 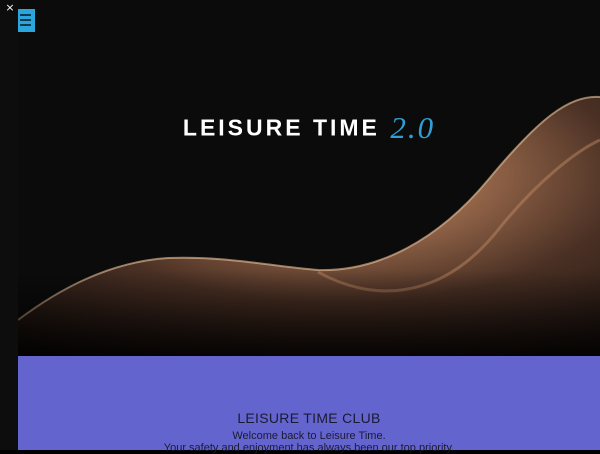 What do you see at coordinates (413, 127) in the screenshot?
I see `hero-title-version: 2.0` at bounding box center [413, 127].